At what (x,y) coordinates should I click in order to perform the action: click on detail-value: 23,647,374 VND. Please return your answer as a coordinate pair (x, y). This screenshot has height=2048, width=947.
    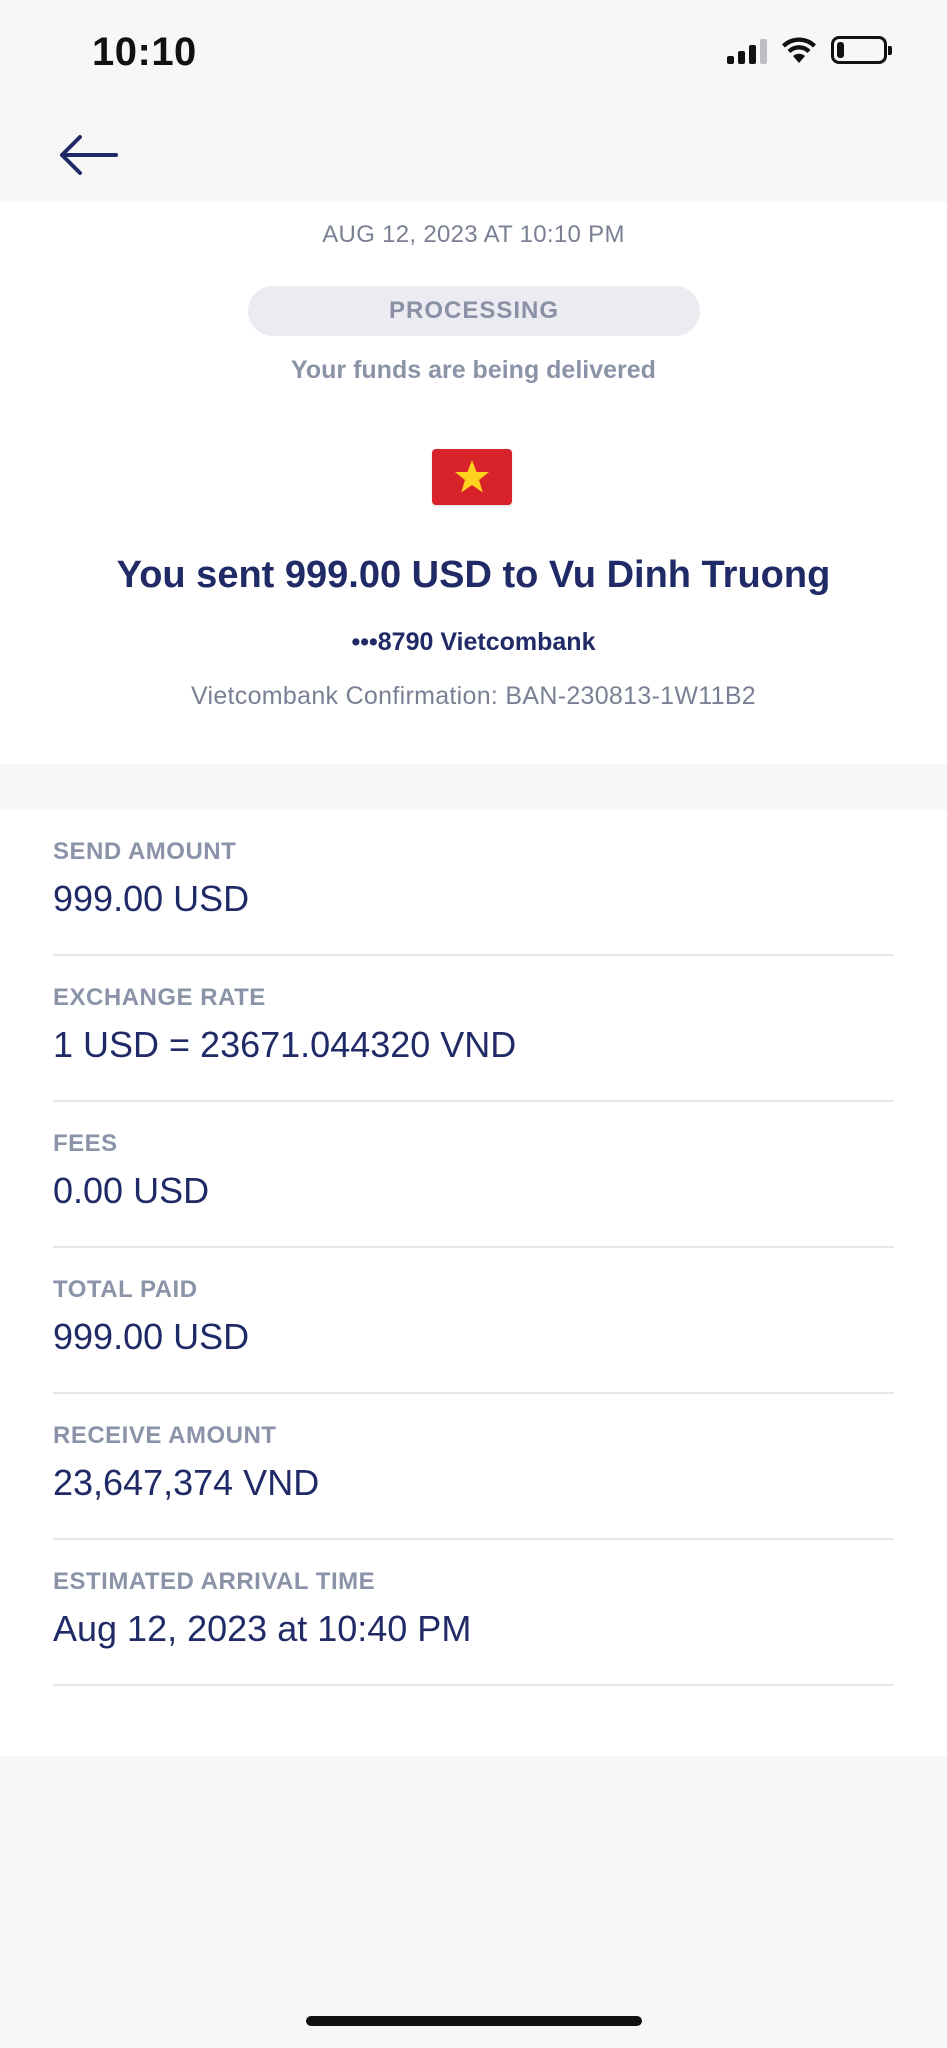
    Looking at the image, I should click on (186, 1482).